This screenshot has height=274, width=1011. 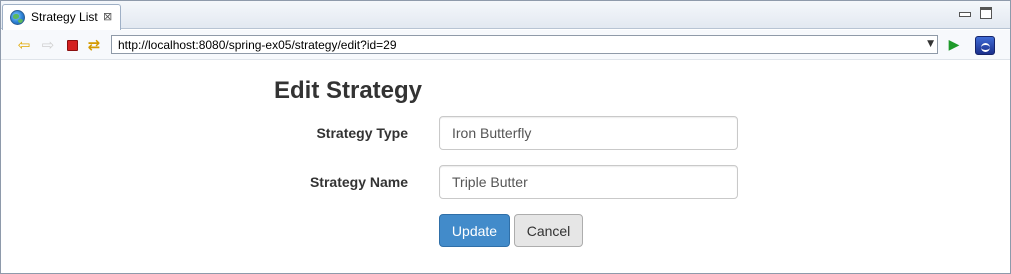 I want to click on back-arrow-icon: ⇦, so click(x=24, y=45).